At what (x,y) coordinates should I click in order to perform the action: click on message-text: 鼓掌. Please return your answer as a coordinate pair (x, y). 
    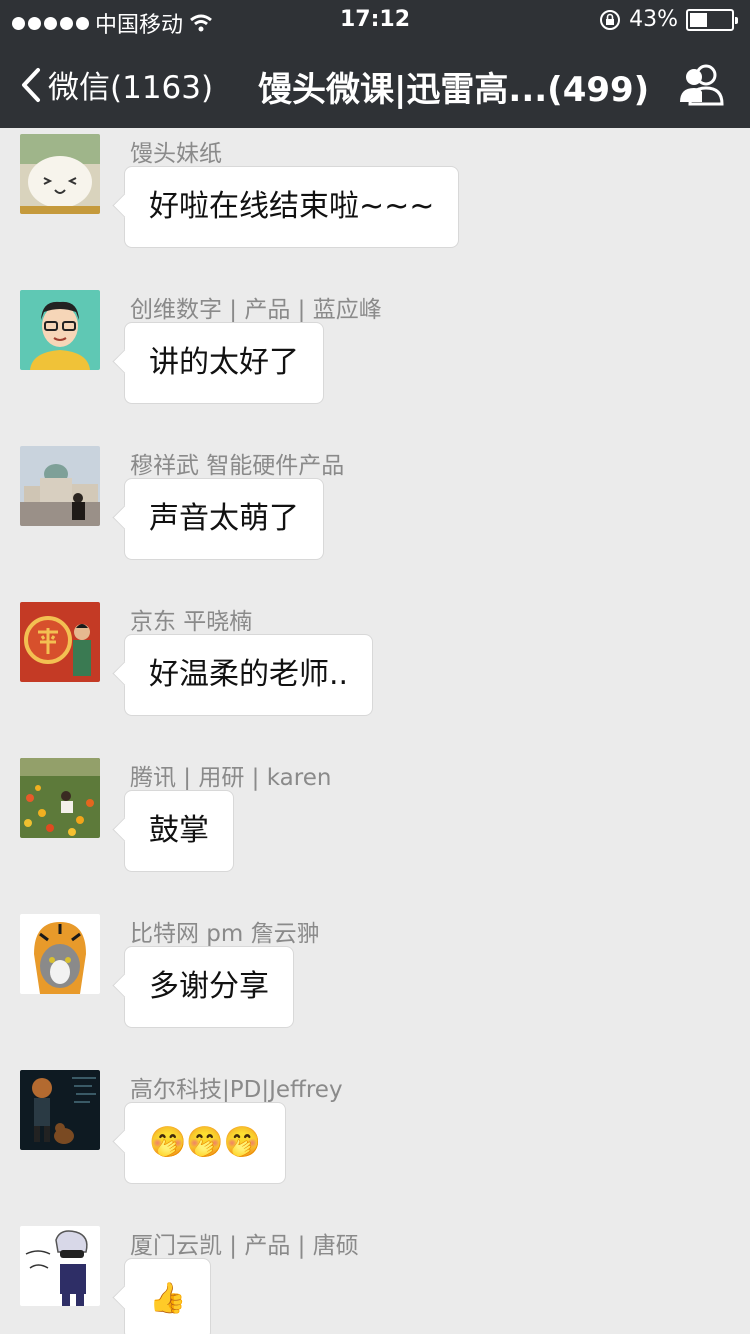
    Looking at the image, I should click on (179, 830).